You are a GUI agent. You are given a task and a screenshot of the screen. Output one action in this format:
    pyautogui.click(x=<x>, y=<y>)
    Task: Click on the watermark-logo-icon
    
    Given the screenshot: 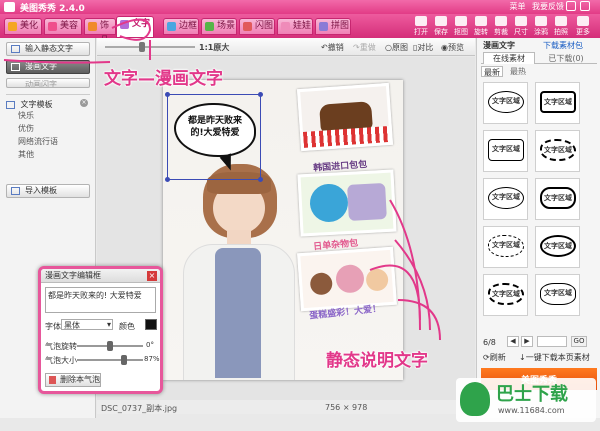 What is the action you would take?
    pyautogui.click(x=475, y=399)
    